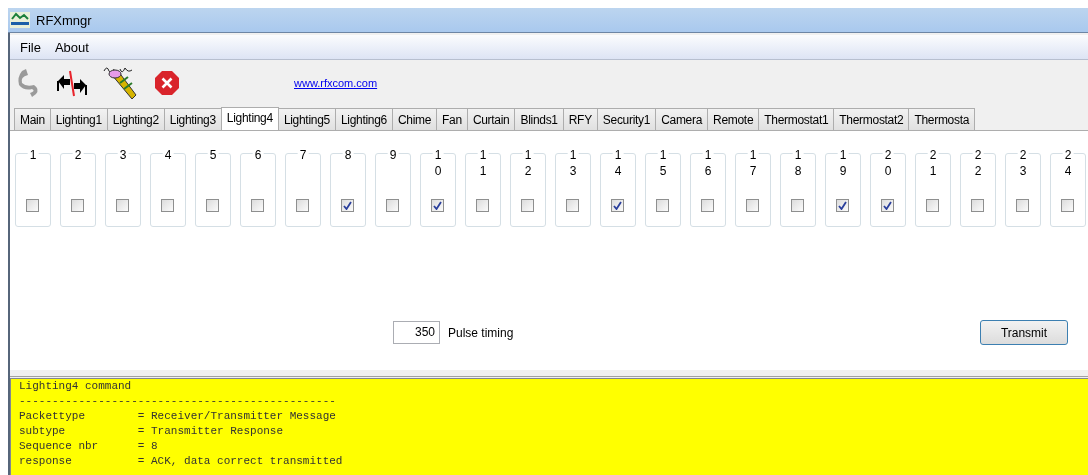  Describe the element at coordinates (626, 119) in the screenshot. I see `tab: Security1` at that location.